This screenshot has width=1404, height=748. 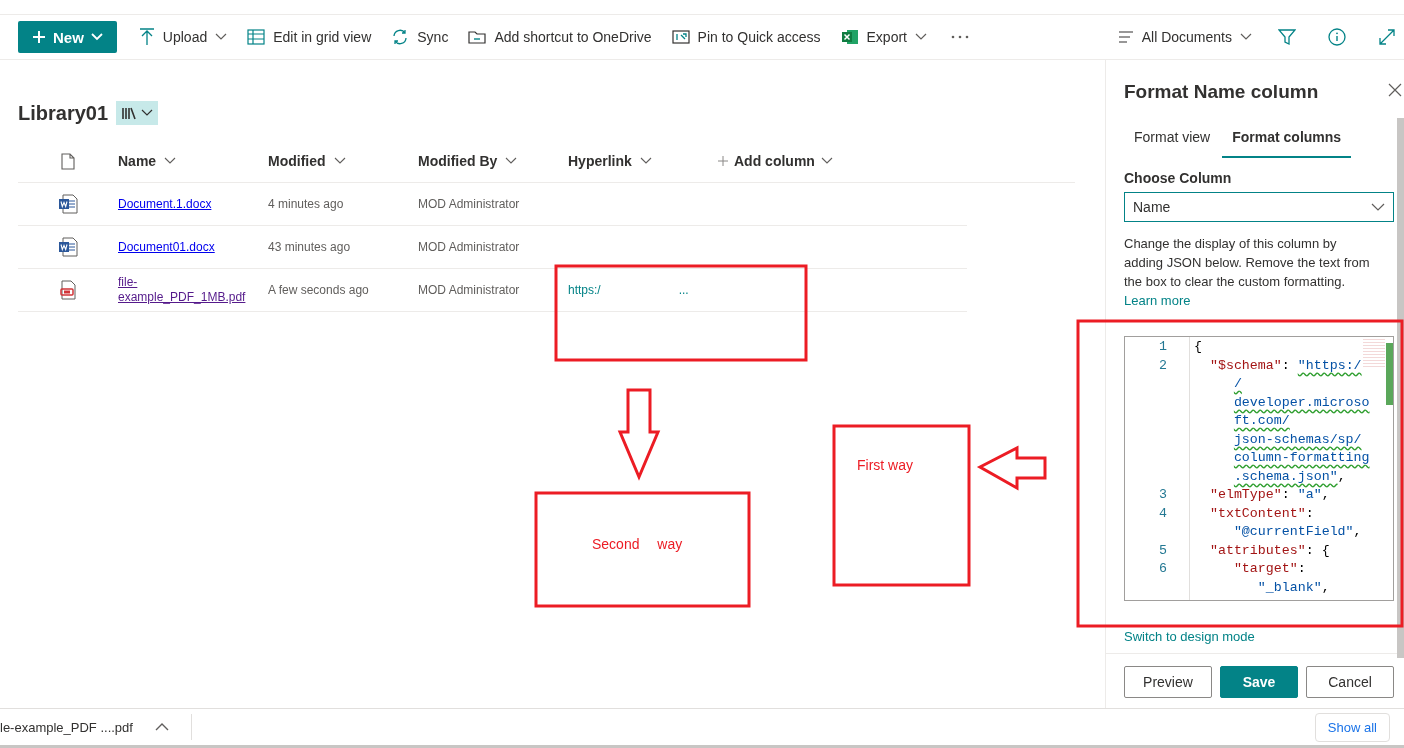 I want to click on json-editor: 1 2 3 4 5 6 { "$schema": "https:/ / developer.microso ft.com/ json-schemas/sp/ column-formatting .schema.json", "elmType": "a", "txtContent": "@currentField", "attributes": { "target": "_blank",, so click(x=1259, y=468).